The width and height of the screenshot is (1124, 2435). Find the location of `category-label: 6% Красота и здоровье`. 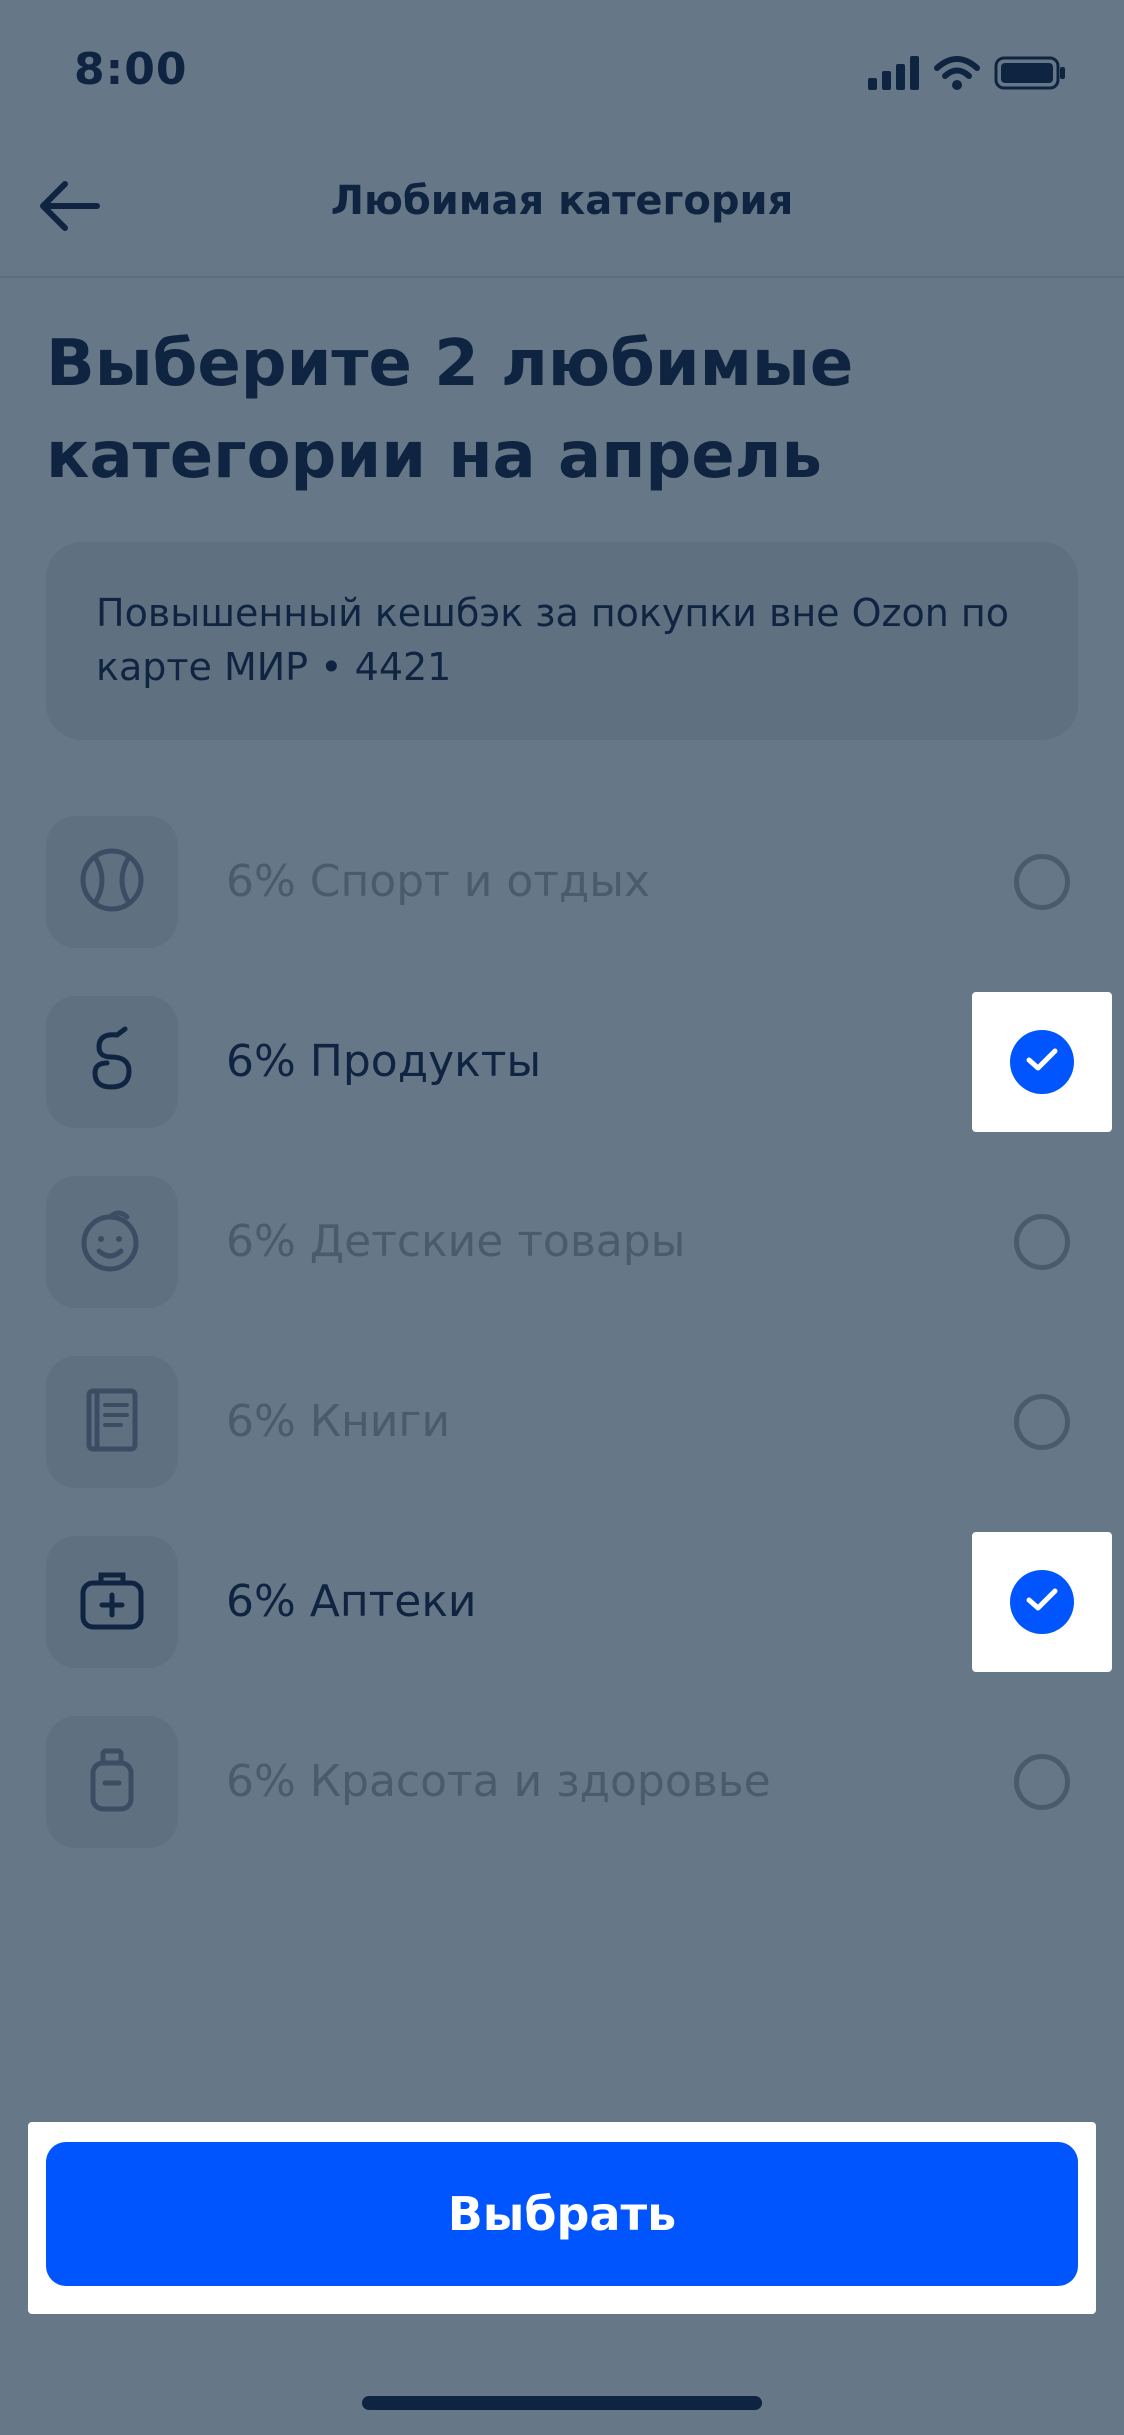

category-label: 6% Красота и здоровье is located at coordinates (498, 1781).